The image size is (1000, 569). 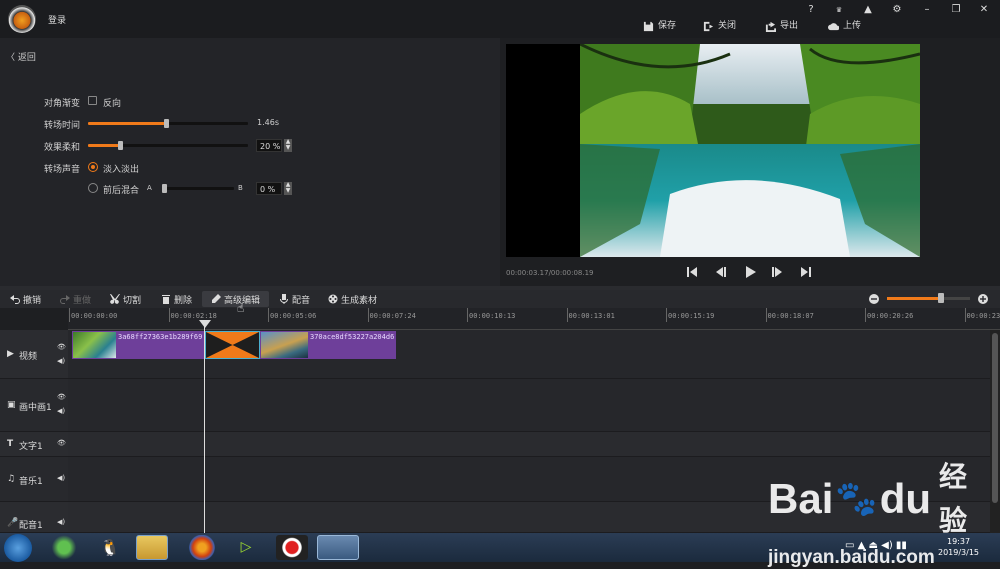 What do you see at coordinates (927, 10) in the screenshot?
I see `minimize-icon: –` at bounding box center [927, 10].